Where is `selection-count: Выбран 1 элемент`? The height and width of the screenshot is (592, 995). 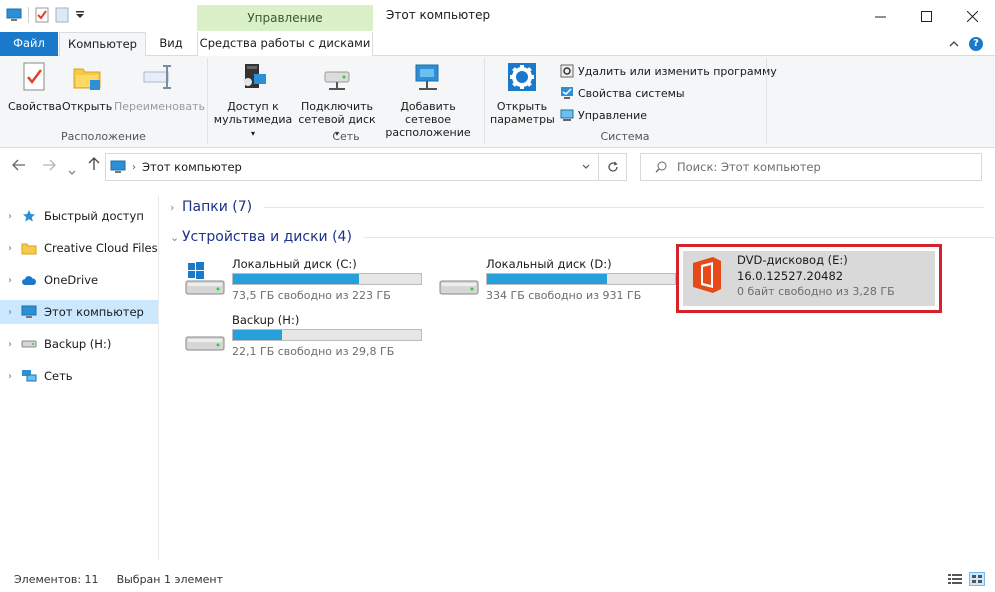 selection-count: Выбран 1 элемент is located at coordinates (169, 579).